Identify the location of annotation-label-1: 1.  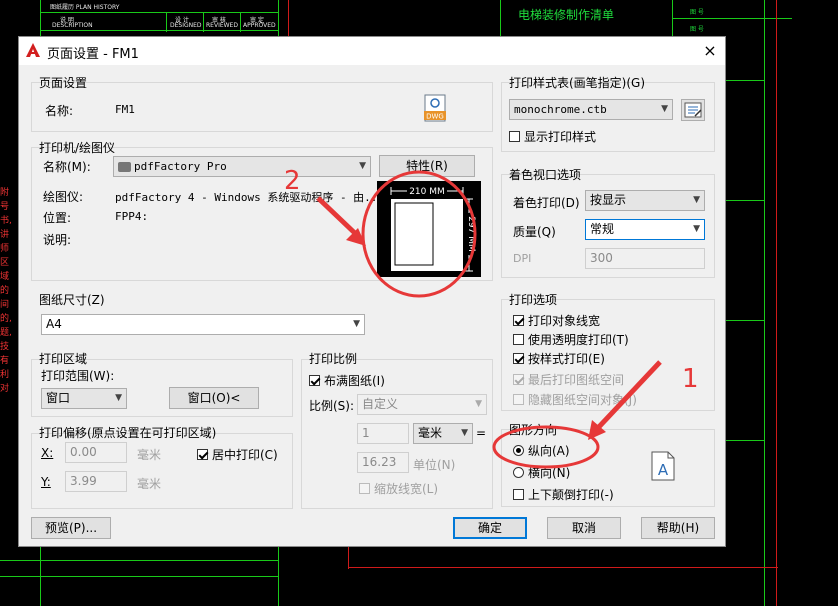
(690, 379).